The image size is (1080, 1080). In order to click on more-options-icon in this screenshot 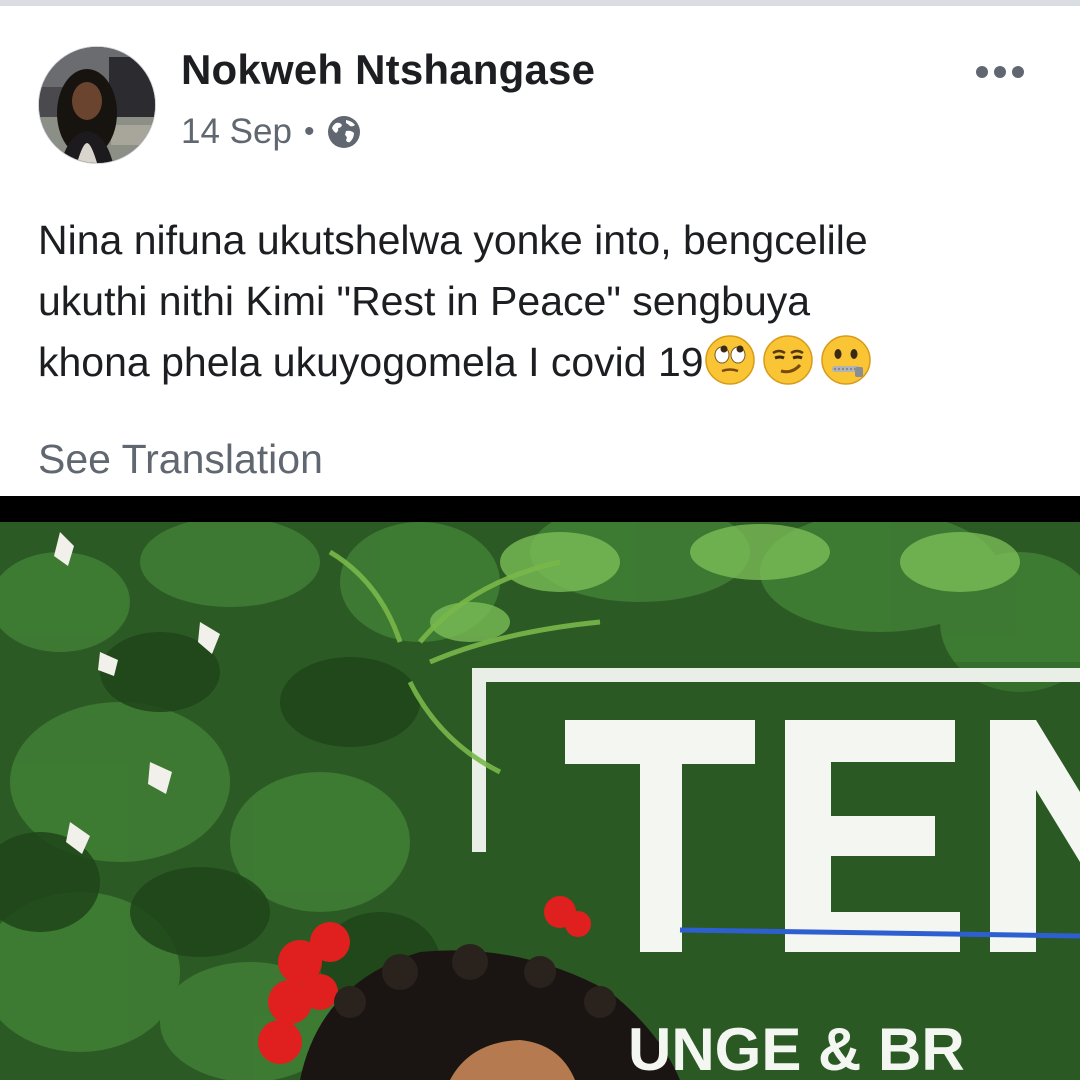, I will do `click(1000, 72)`.